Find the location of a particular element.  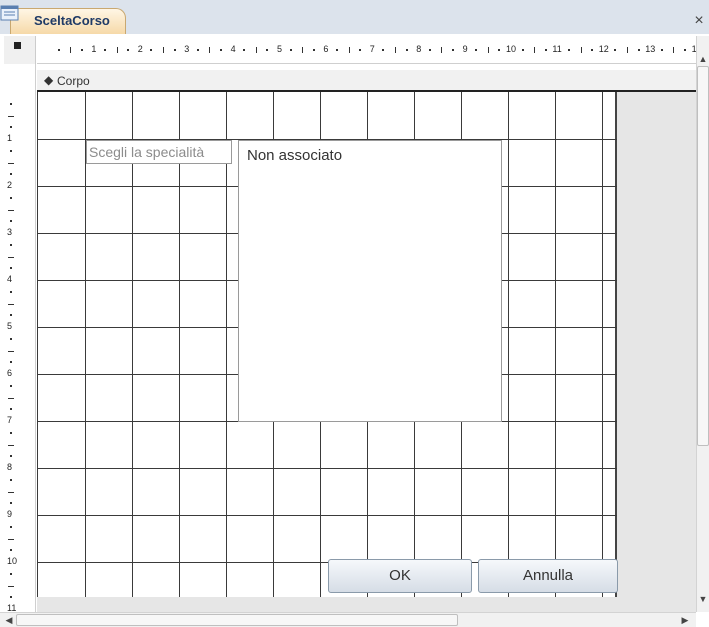

close-icon: × is located at coordinates (699, 21).